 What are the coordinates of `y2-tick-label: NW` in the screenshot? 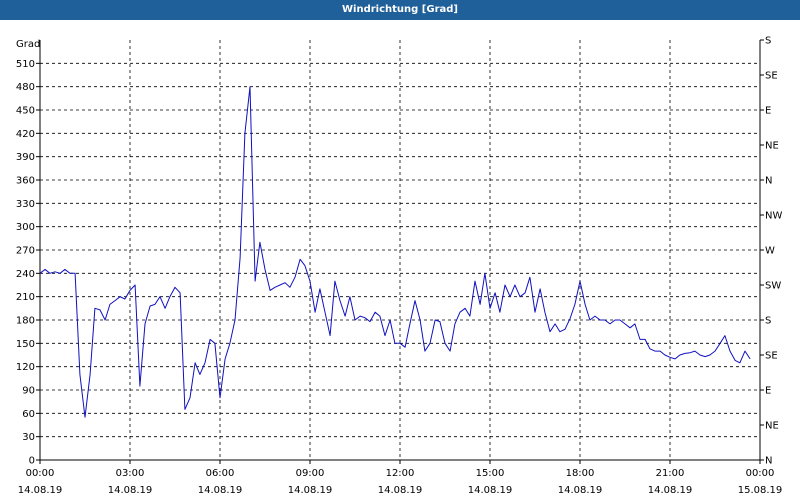 It's located at (773, 216).